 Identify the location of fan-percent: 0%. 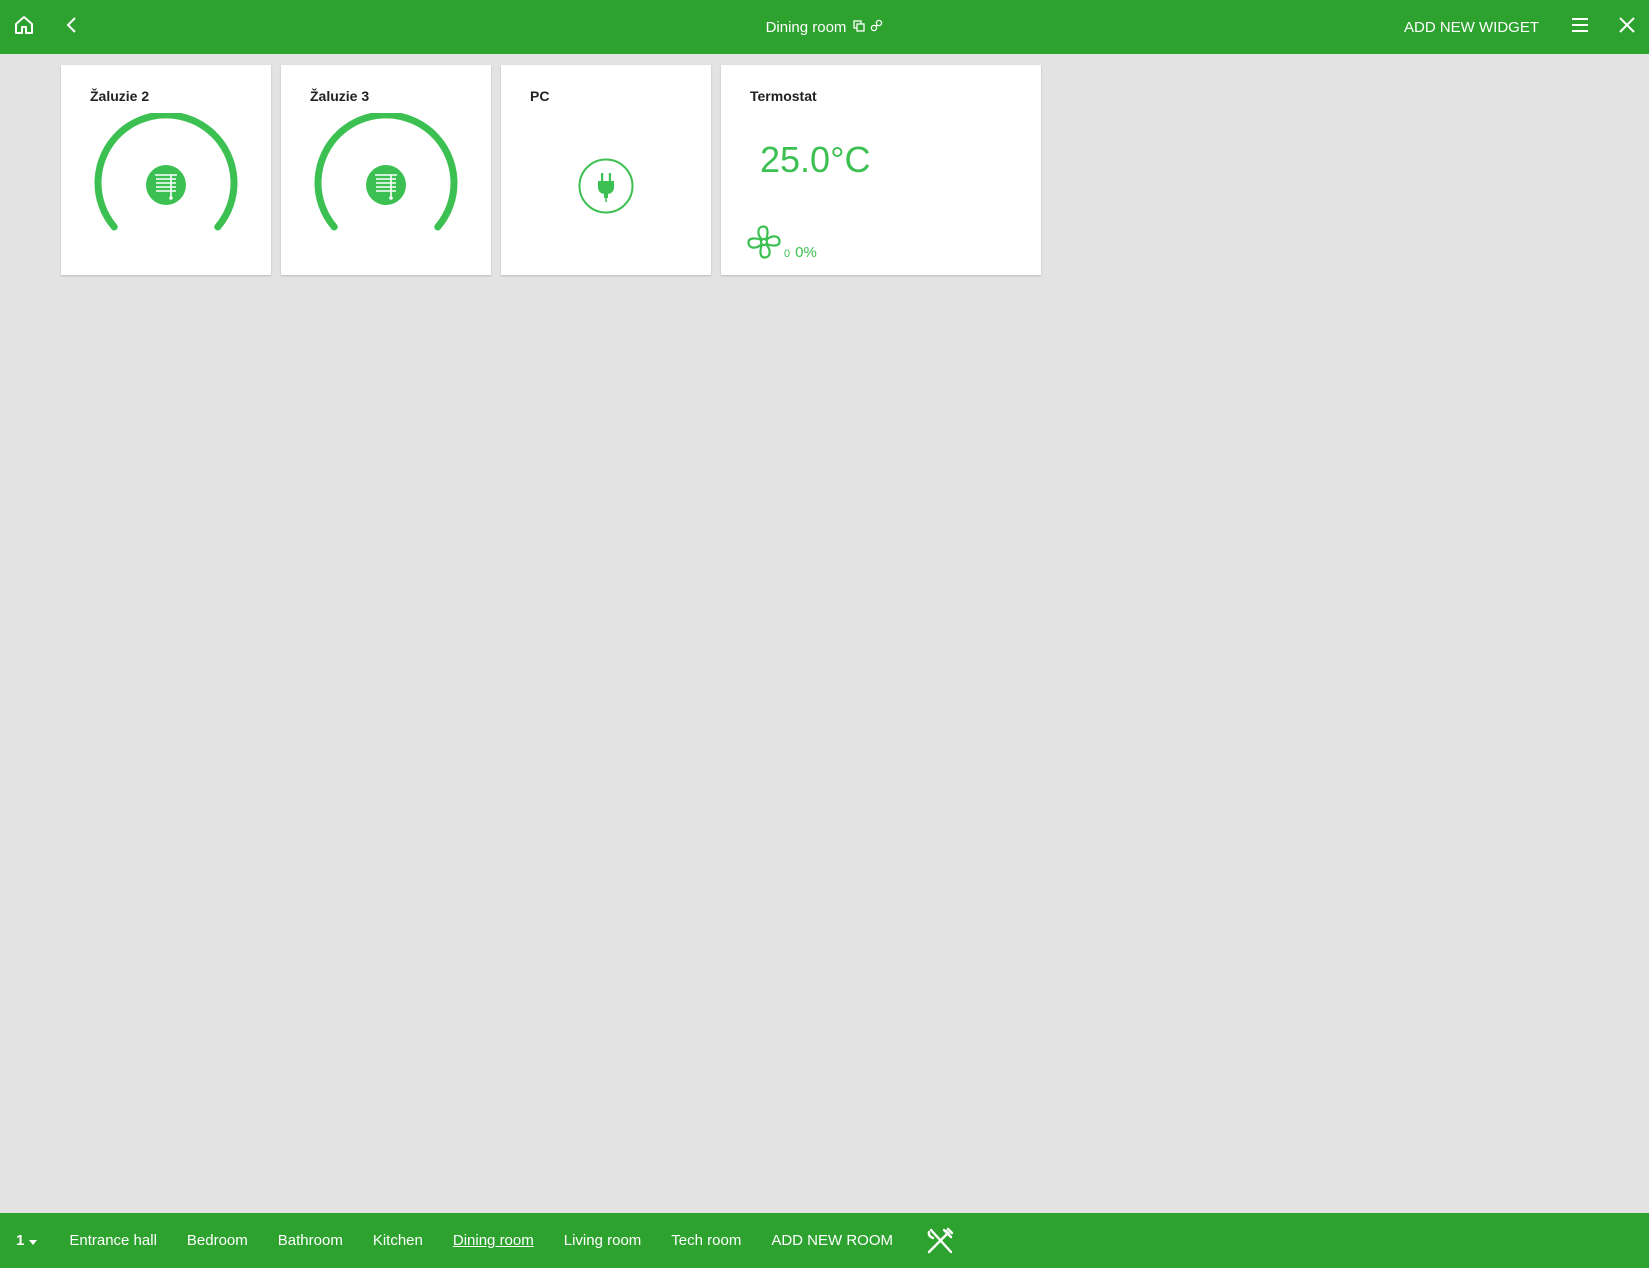
(806, 252).